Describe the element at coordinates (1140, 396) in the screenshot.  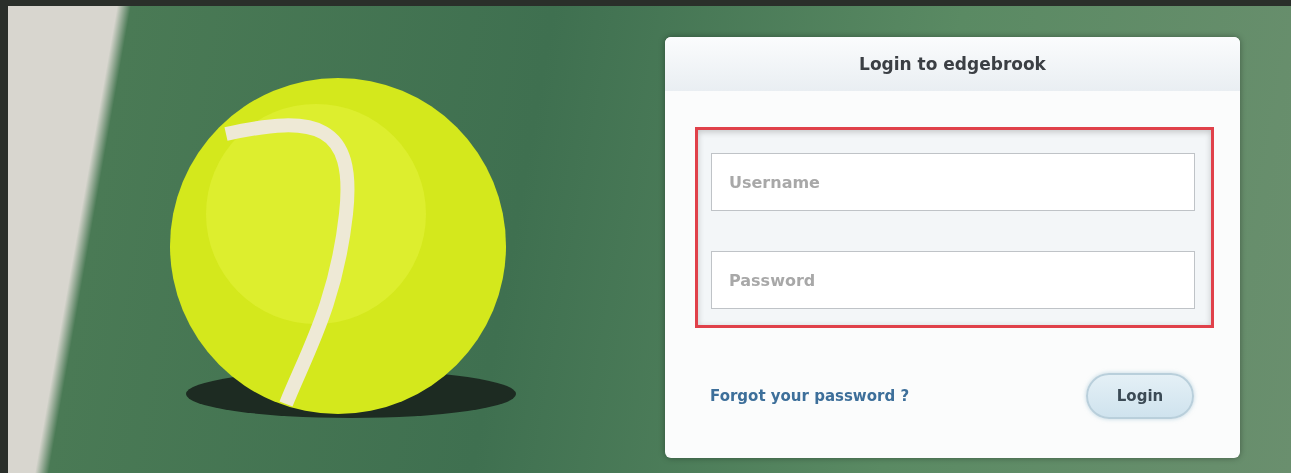
I see `login-button: Login` at that location.